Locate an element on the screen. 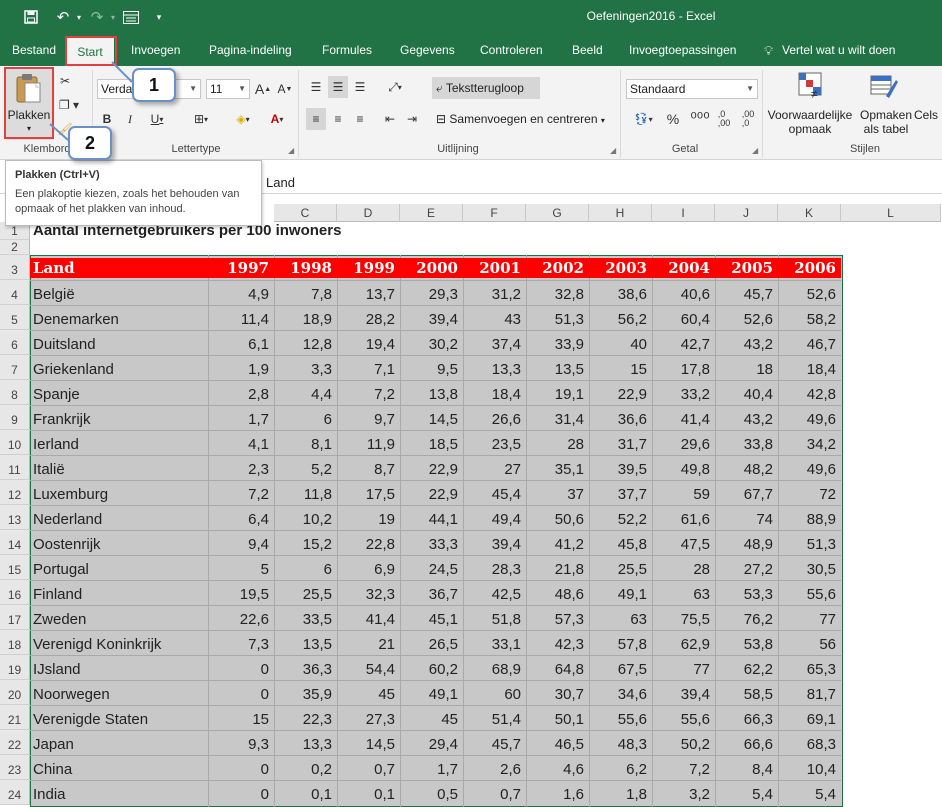 This screenshot has height=807, width=942. callout-2: 2 is located at coordinates (90, 143).